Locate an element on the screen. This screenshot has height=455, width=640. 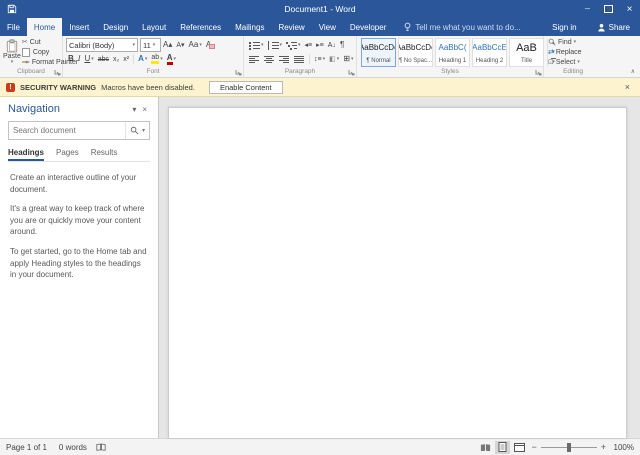
editing-group: Find ▾ ⇄ Replace ⊡ Select ▾ Editing is located at coordinates (573, 56).